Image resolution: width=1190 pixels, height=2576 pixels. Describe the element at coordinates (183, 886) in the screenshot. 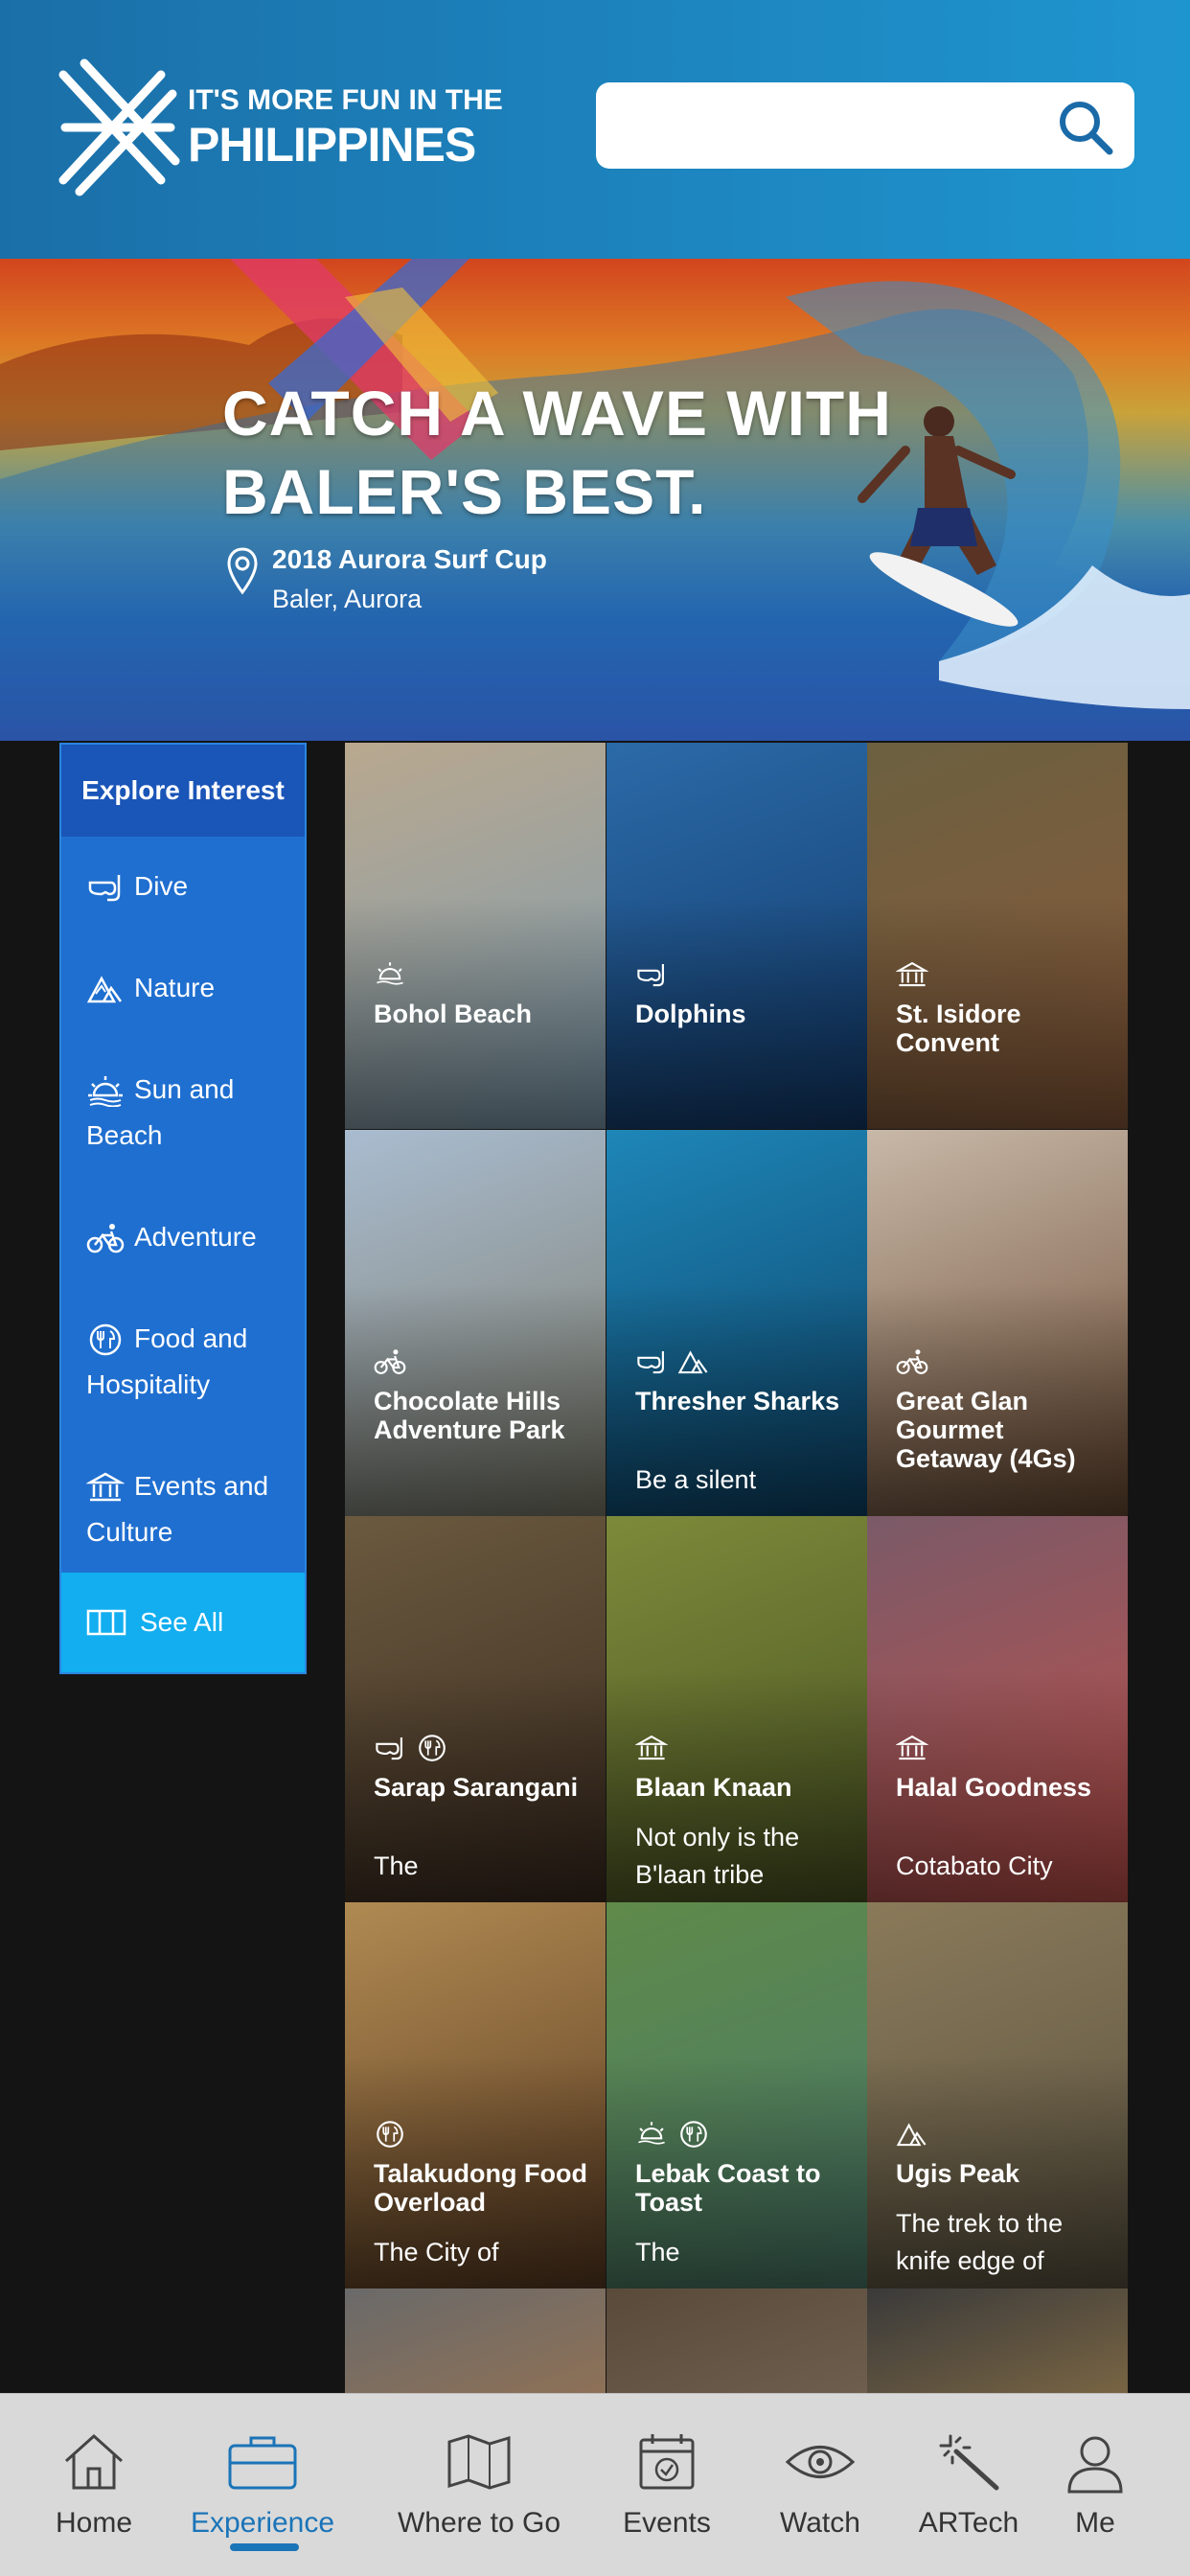

I see `sidebar-item-dive: Dive` at that location.